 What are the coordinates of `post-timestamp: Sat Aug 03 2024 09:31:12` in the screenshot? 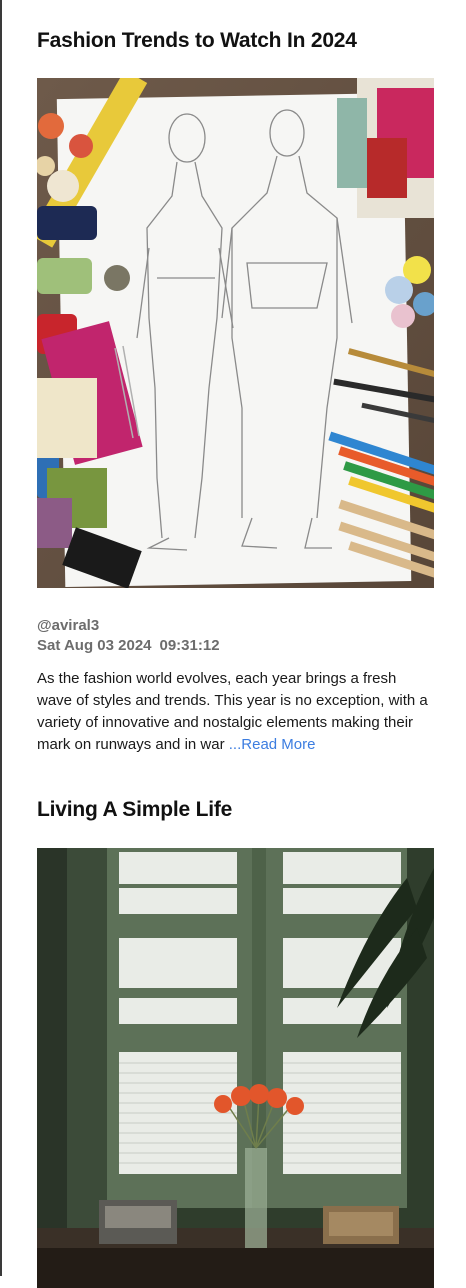 It's located at (235, 646).